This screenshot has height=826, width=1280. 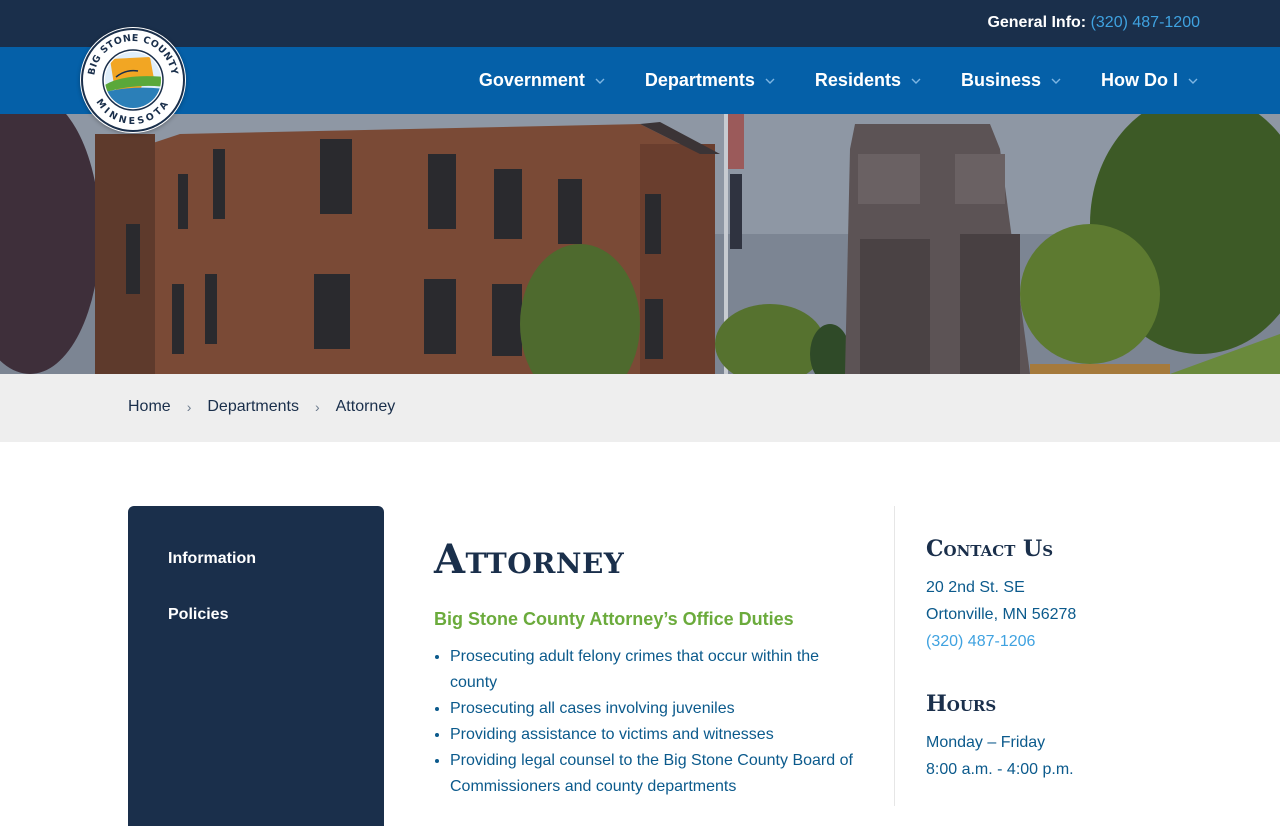 I want to click on general-info-label: General Info:, so click(x=1037, y=22).